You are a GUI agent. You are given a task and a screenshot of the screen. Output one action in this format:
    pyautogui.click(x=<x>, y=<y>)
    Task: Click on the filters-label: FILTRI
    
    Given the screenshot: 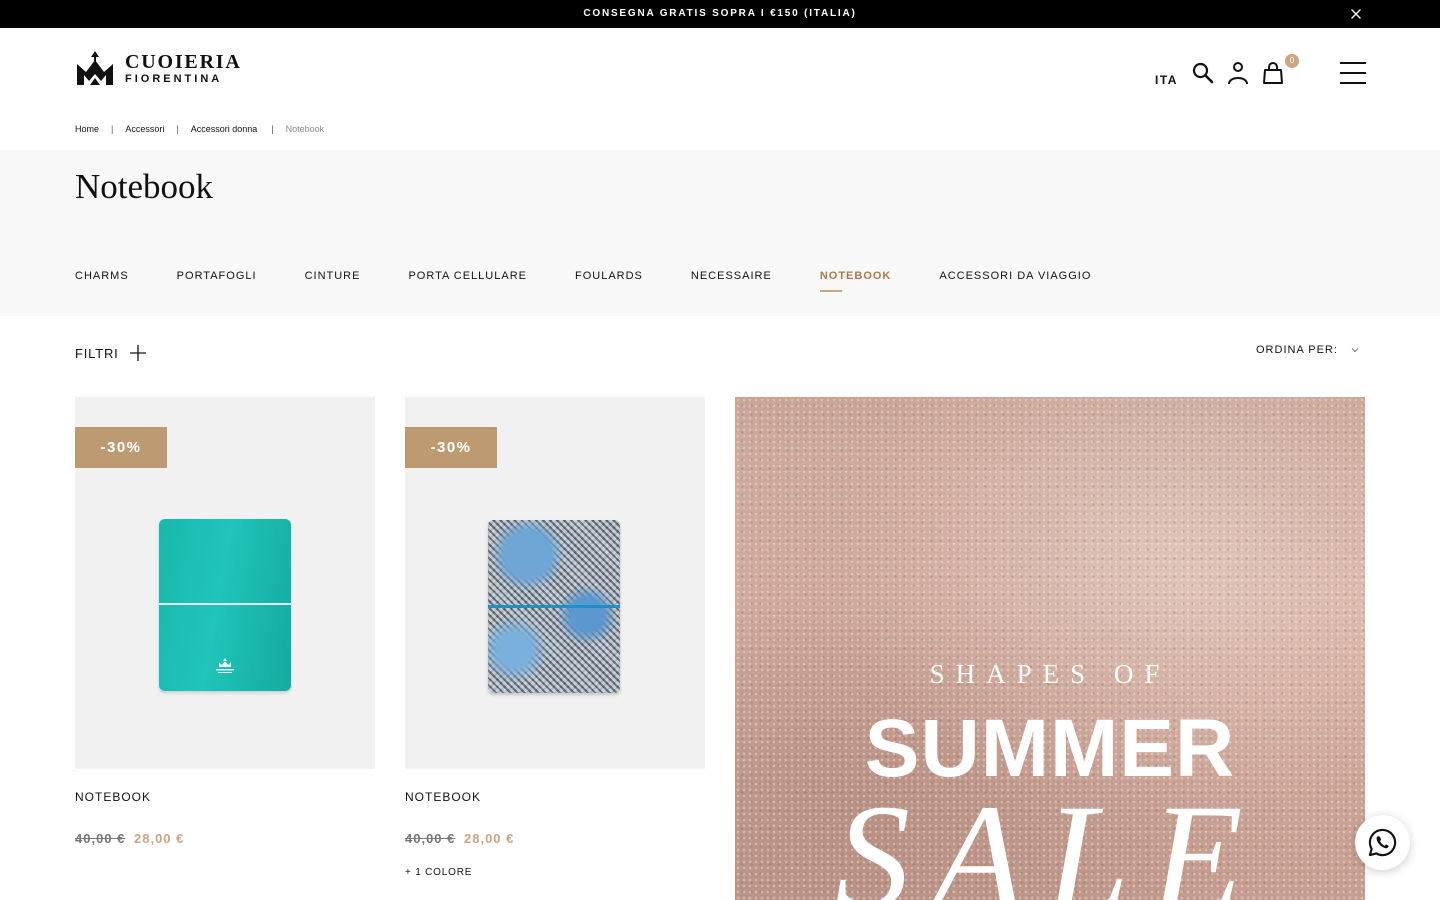 What is the action you would take?
    pyautogui.click(x=97, y=353)
    